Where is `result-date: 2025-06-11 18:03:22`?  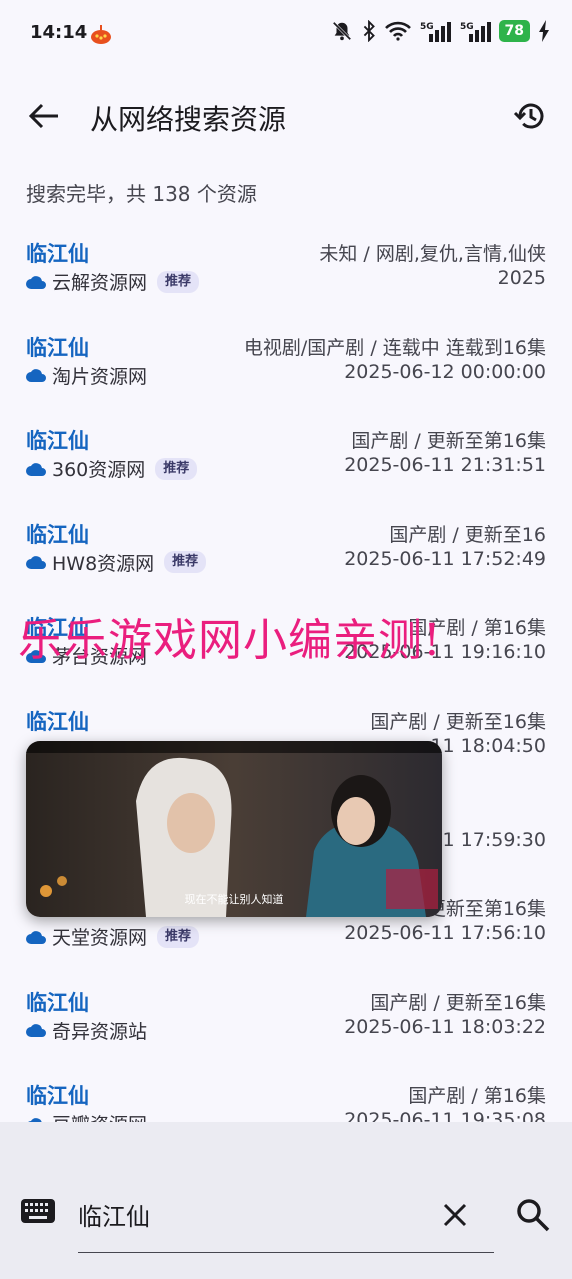
result-date: 2025-06-11 18:03:22 is located at coordinates (445, 1026).